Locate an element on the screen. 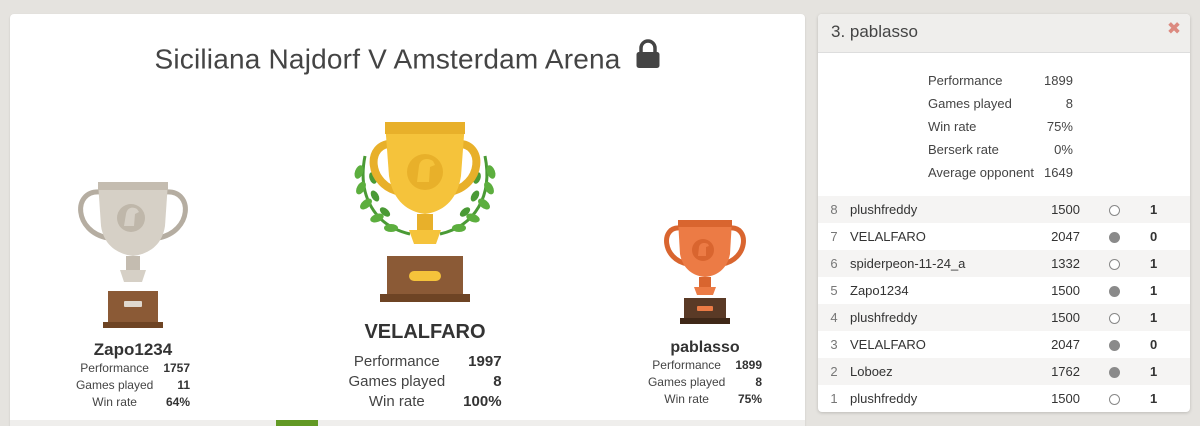  game-number: 8 is located at coordinates (834, 209).